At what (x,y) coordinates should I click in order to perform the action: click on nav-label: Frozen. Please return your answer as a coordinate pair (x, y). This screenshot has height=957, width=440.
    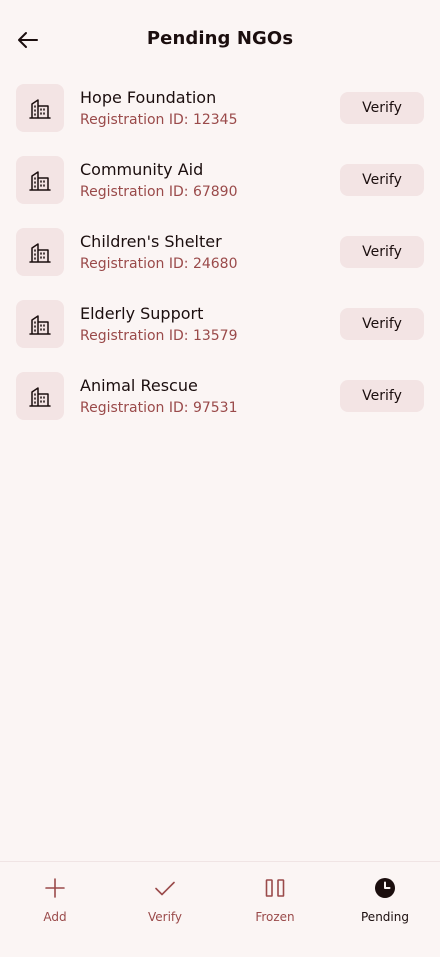
    Looking at the image, I should click on (275, 917).